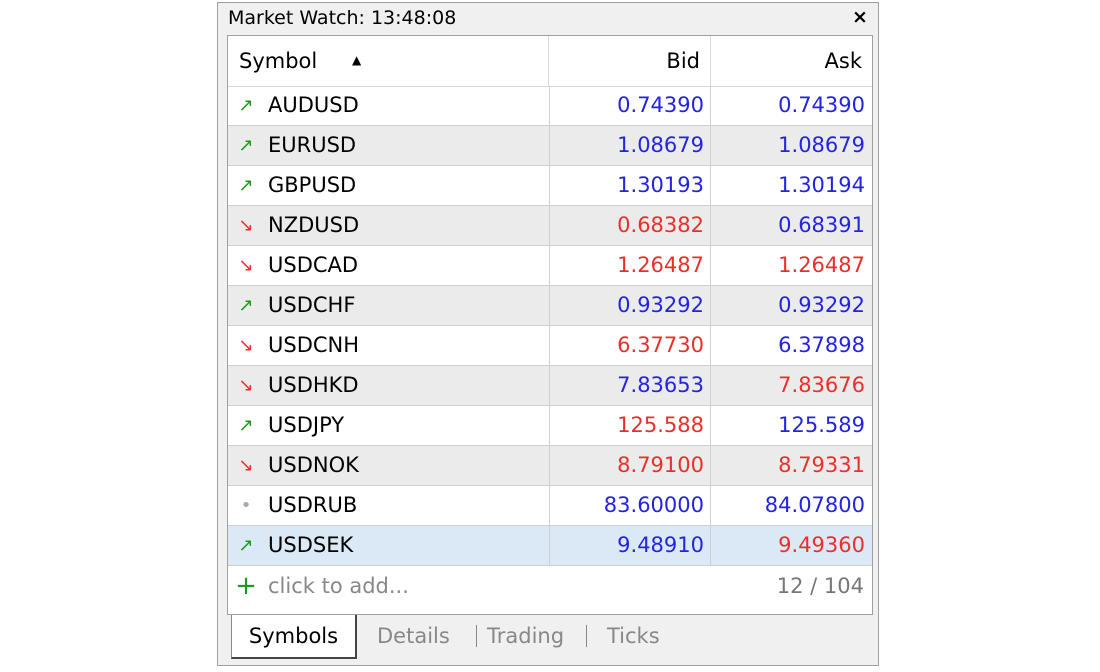 This screenshot has width=1100, height=672. What do you see at coordinates (633, 637) in the screenshot?
I see `tab-ticks: Ticks` at bounding box center [633, 637].